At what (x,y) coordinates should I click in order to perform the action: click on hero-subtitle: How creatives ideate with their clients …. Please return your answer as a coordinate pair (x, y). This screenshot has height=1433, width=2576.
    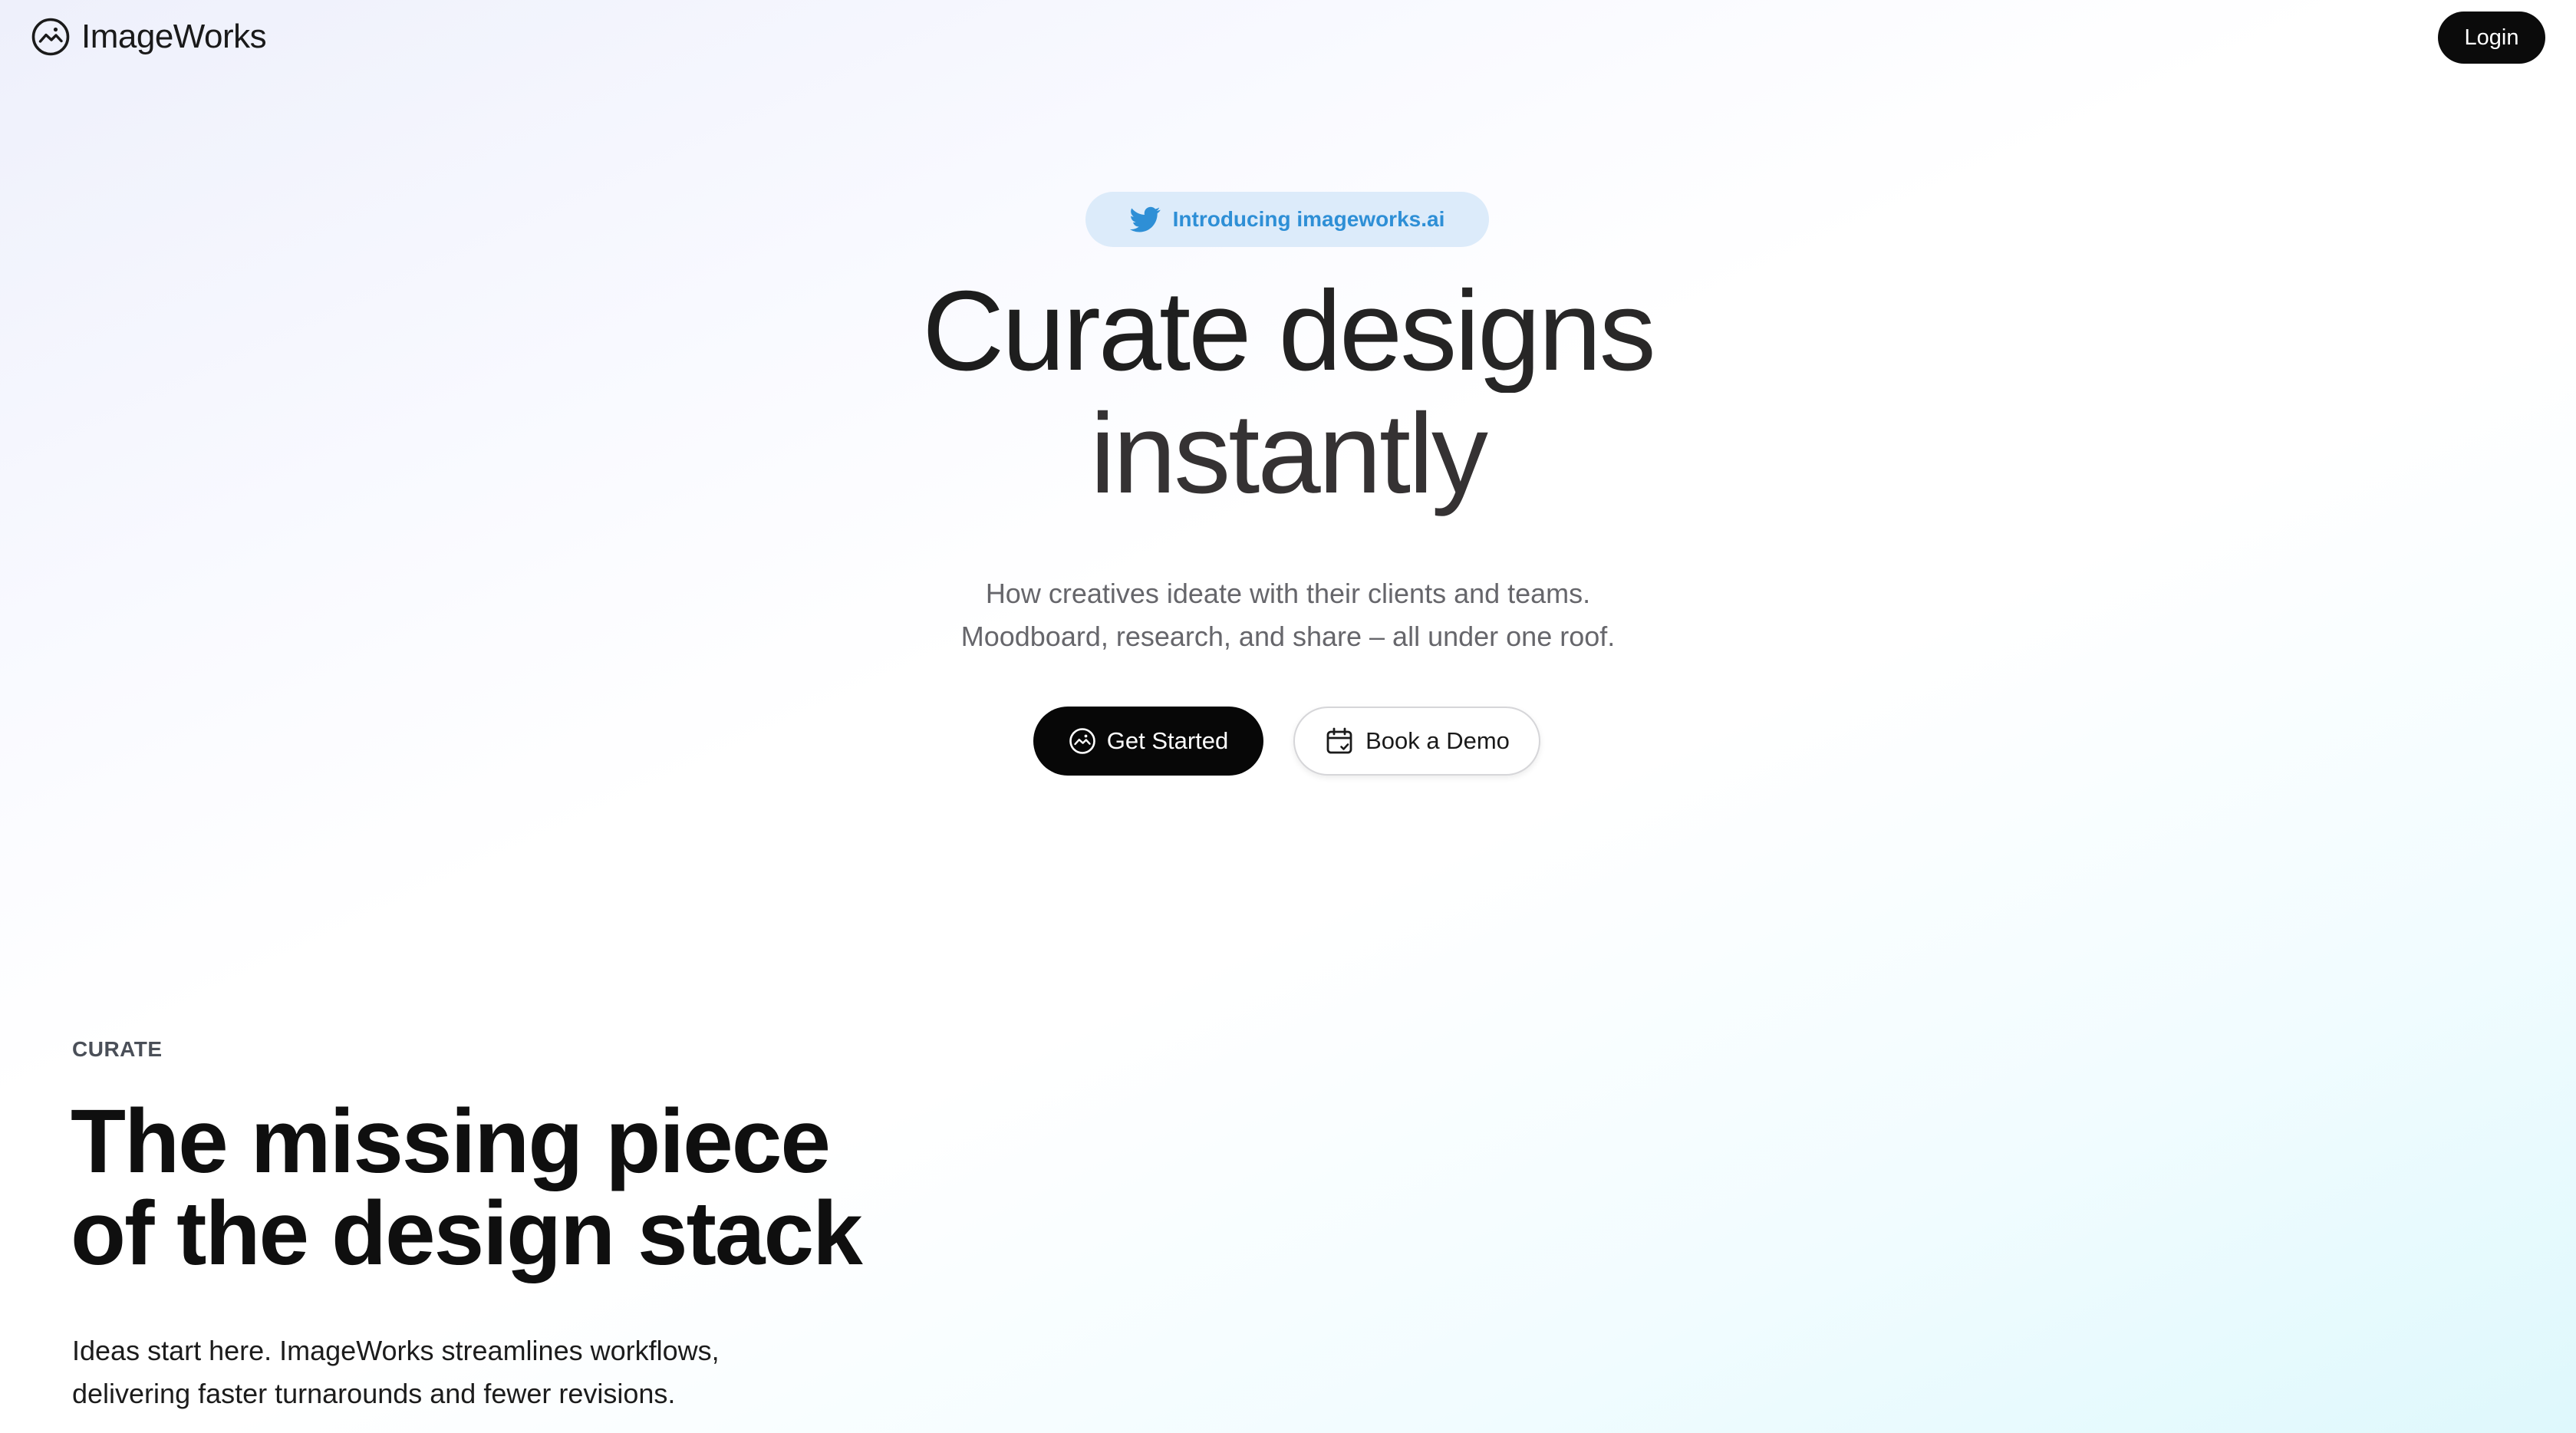
    Looking at the image, I should click on (1288, 615).